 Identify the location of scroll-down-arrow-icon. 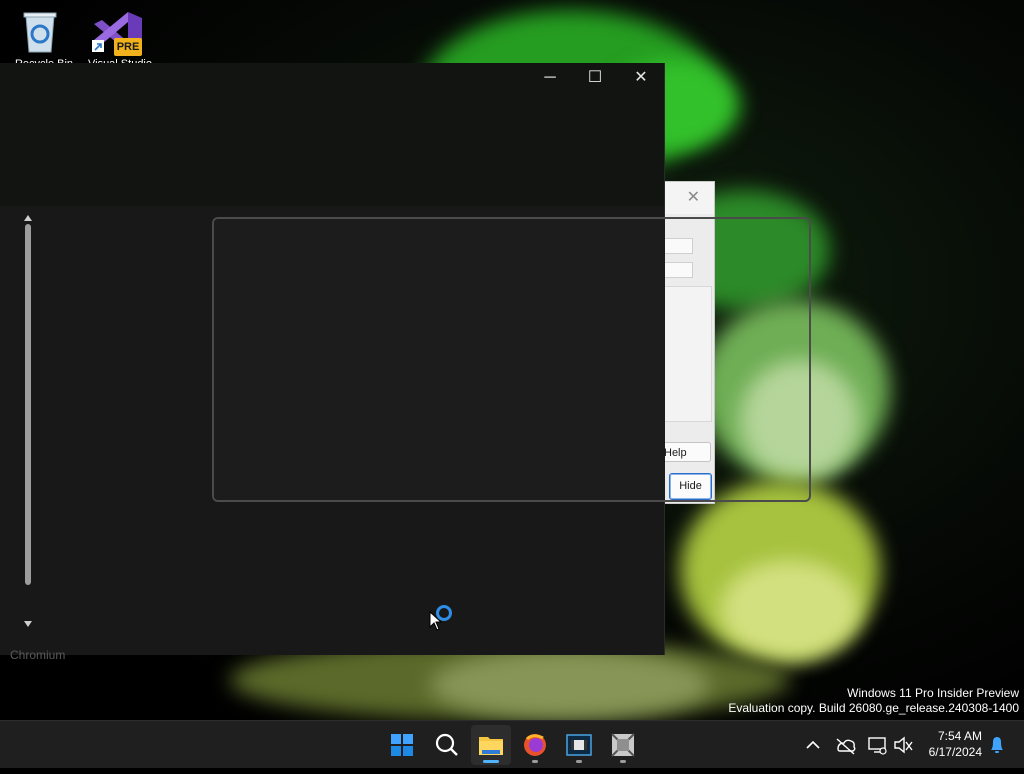
(28, 624).